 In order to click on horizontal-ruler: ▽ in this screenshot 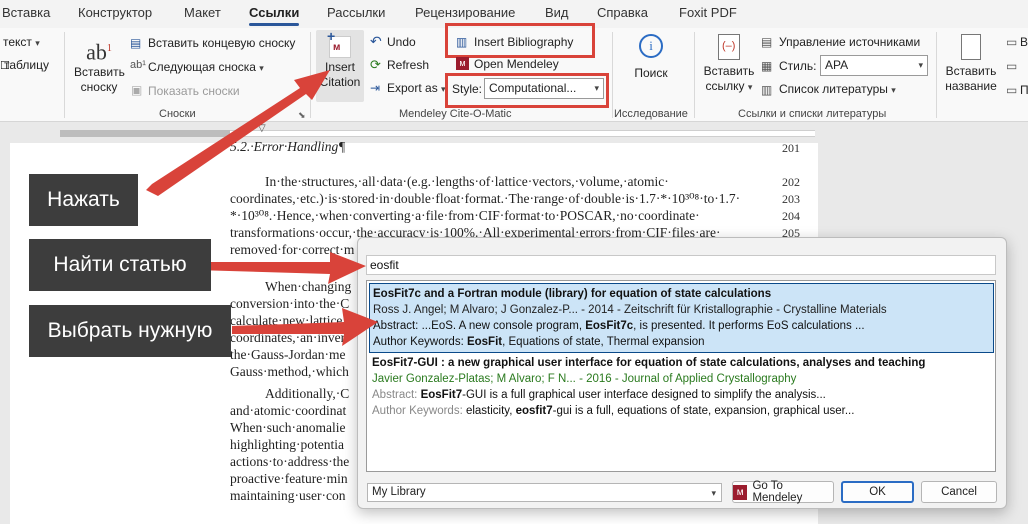, I will do `click(514, 133)`.